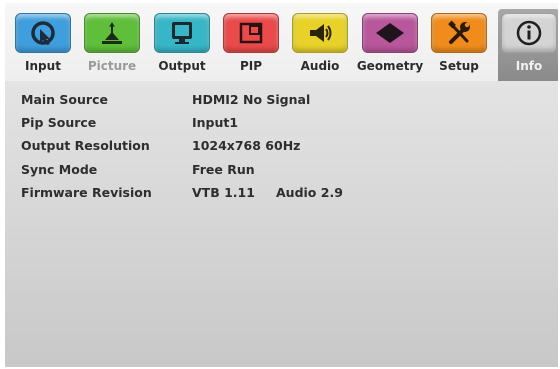 The height and width of the screenshot is (369, 560). I want to click on tab-setup: Setup, so click(459, 46).